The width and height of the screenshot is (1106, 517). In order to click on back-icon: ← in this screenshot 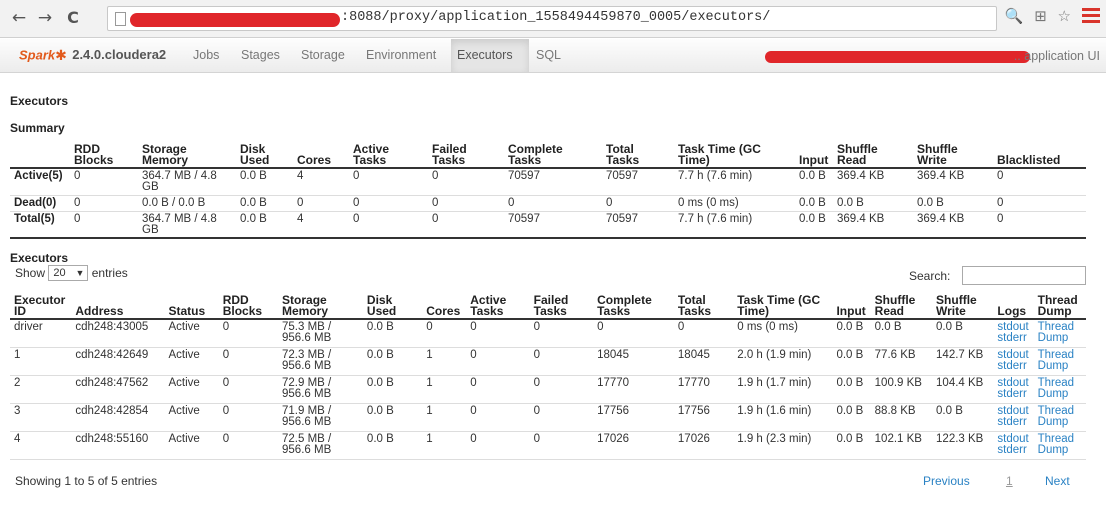, I will do `click(19, 18)`.